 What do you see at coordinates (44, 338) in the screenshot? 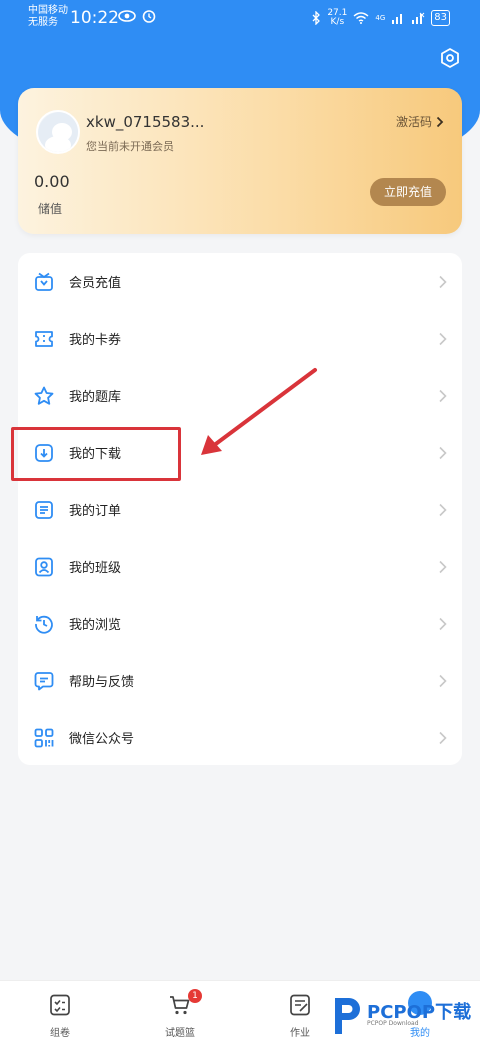
I see `ticket-icon` at bounding box center [44, 338].